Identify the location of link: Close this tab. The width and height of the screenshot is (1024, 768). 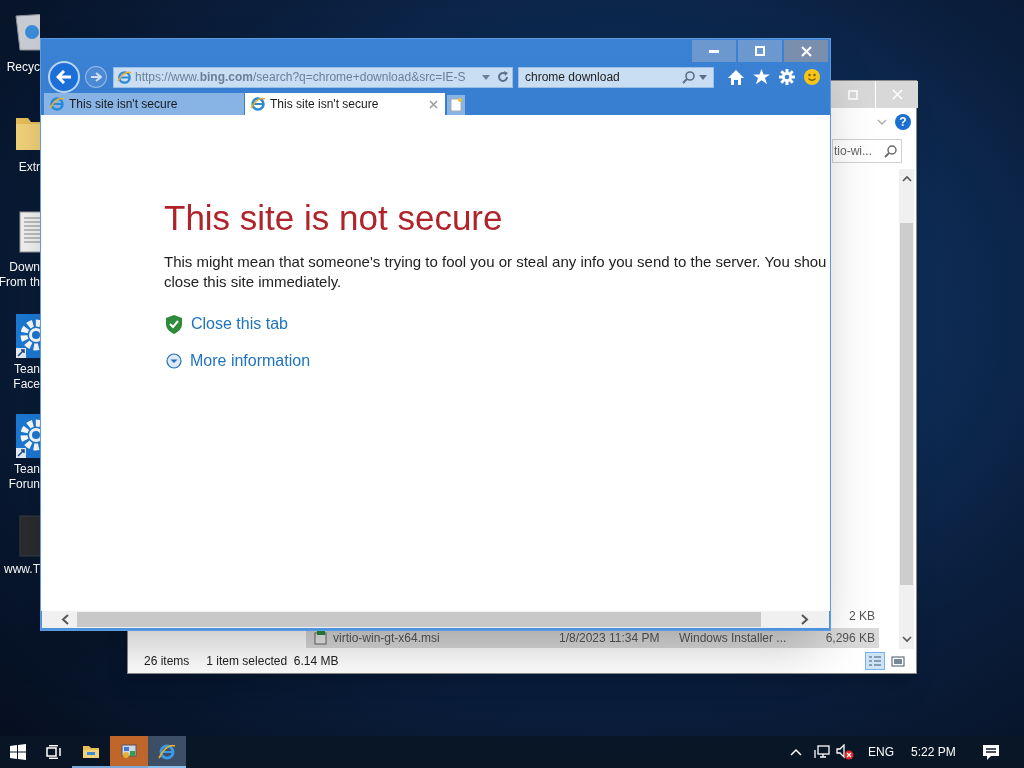
(239, 324).